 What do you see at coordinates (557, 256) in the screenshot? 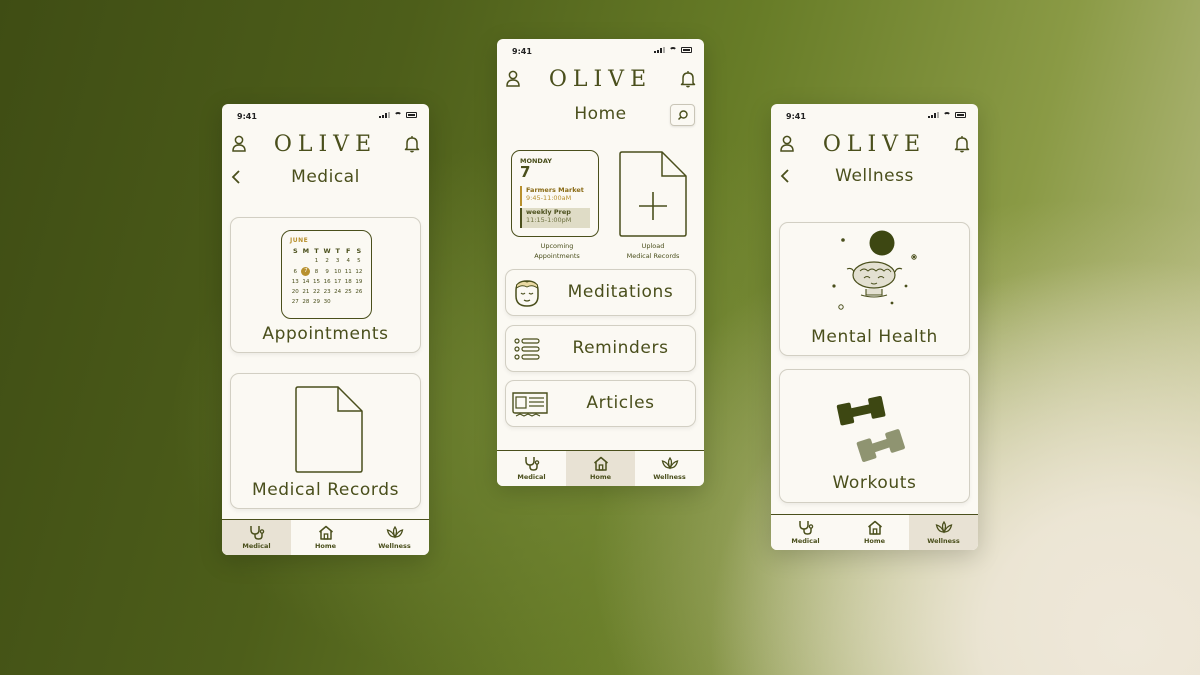
I see `upcoming-caption-line2: Appointments` at bounding box center [557, 256].